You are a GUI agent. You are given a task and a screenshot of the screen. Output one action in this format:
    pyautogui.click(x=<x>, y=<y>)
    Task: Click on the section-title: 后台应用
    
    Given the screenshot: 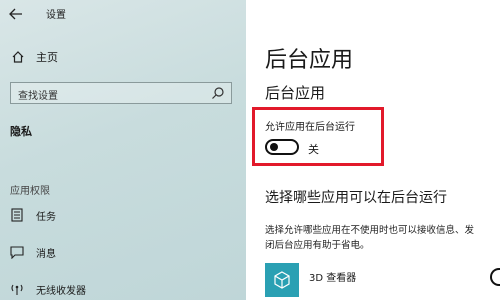 What is the action you would take?
    pyautogui.click(x=295, y=93)
    